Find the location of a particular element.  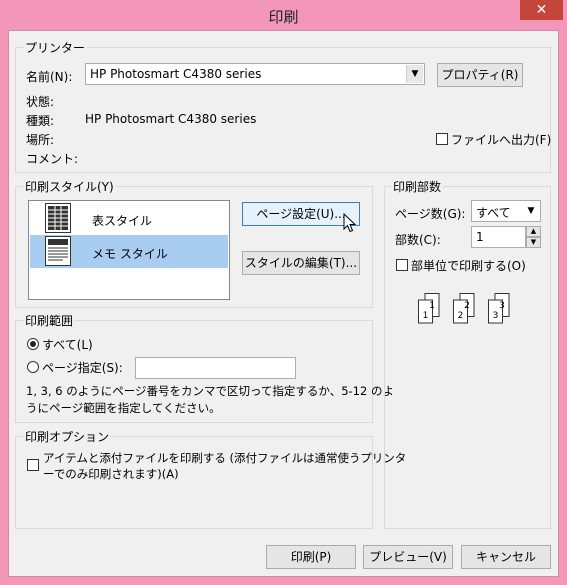

range-help-line-1: 1, 3, 6 のようにページ番号をカンマで区切って指定するか、5-12 のよ is located at coordinates (210, 391).